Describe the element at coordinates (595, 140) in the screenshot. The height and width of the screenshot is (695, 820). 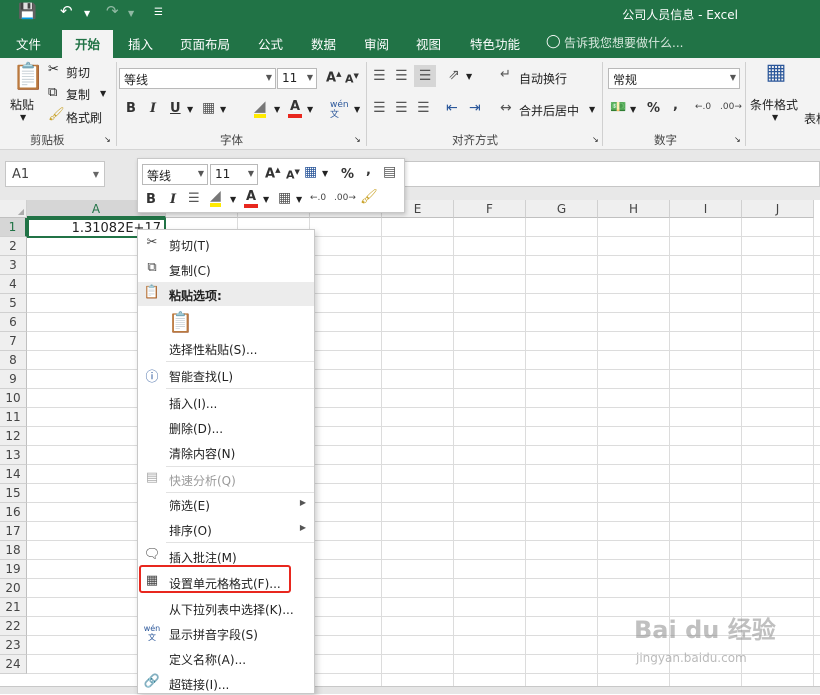
I see `alignment-launcher-icon: ↘` at that location.